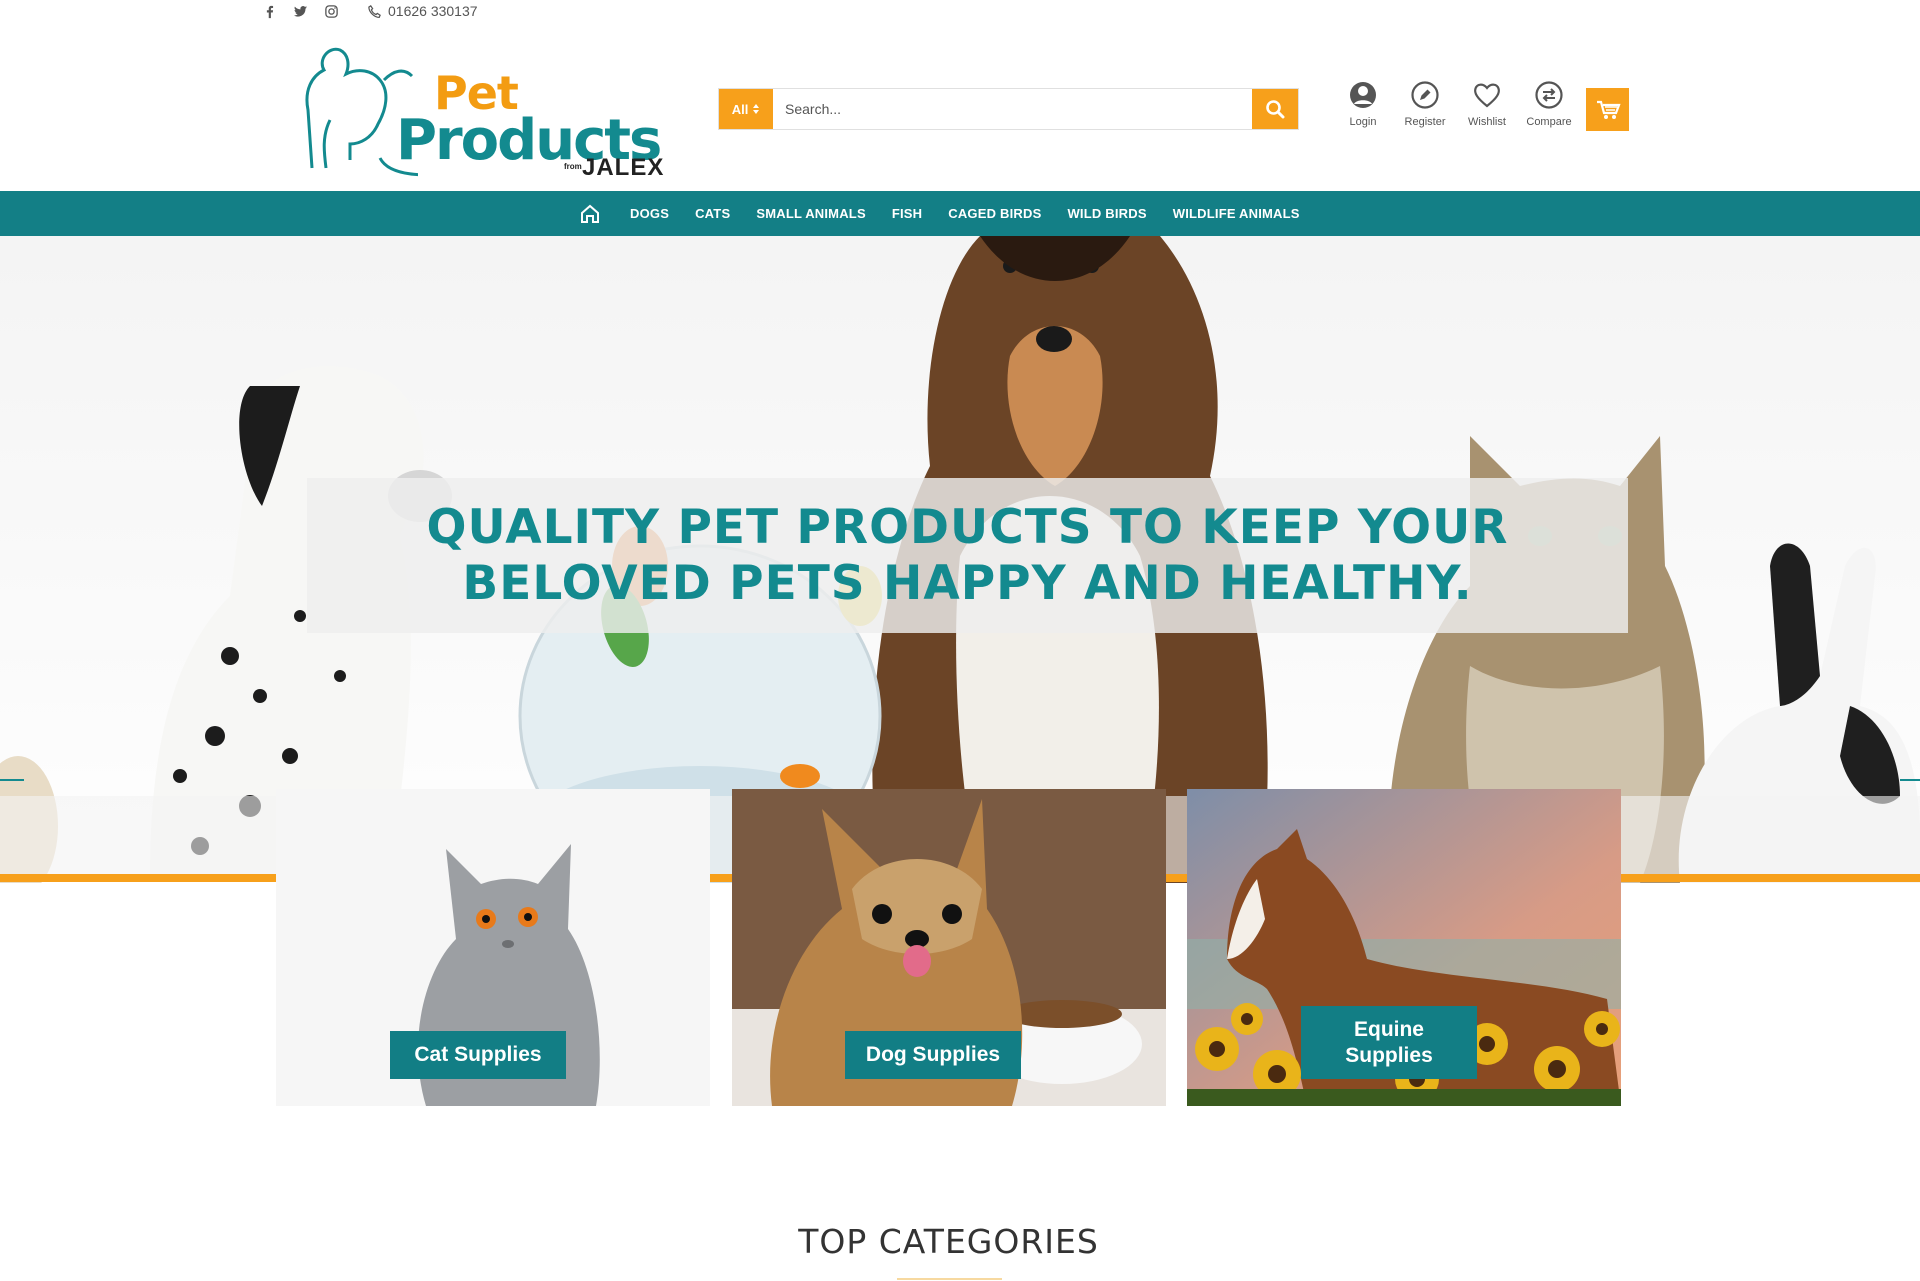 The height and width of the screenshot is (1281, 1920). I want to click on instagram-icon, so click(331, 11).